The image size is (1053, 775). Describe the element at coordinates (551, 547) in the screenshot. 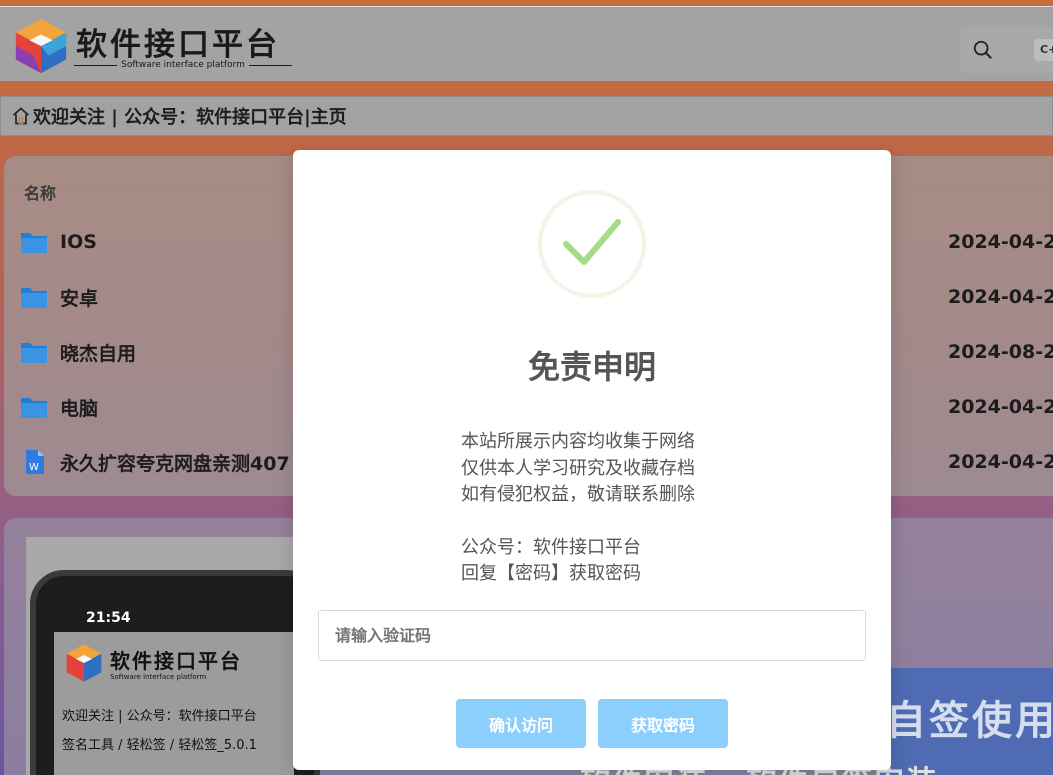

I see `contact-line: 公众号：软件接口平台` at that location.